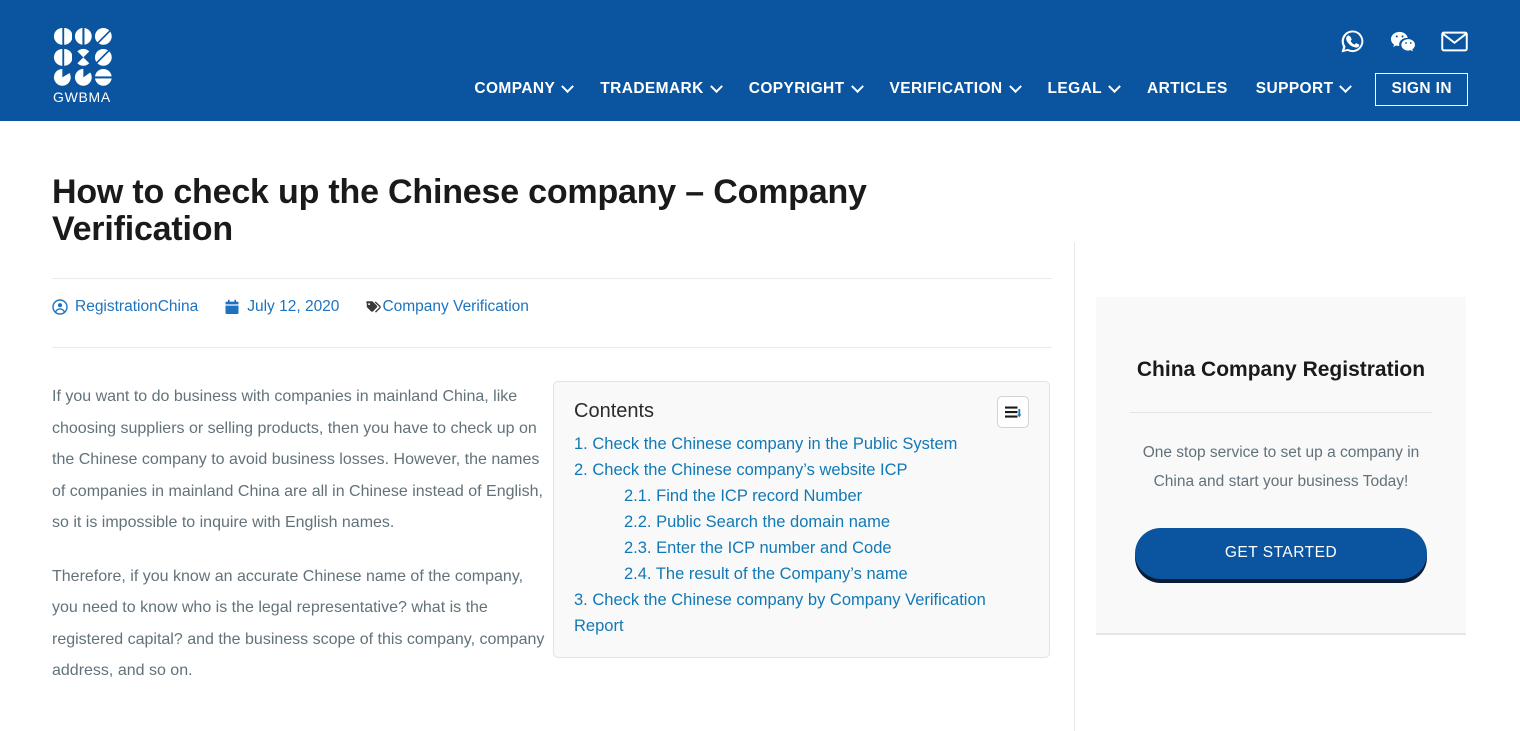  I want to click on nav-label: ARTICLES, so click(1187, 89).